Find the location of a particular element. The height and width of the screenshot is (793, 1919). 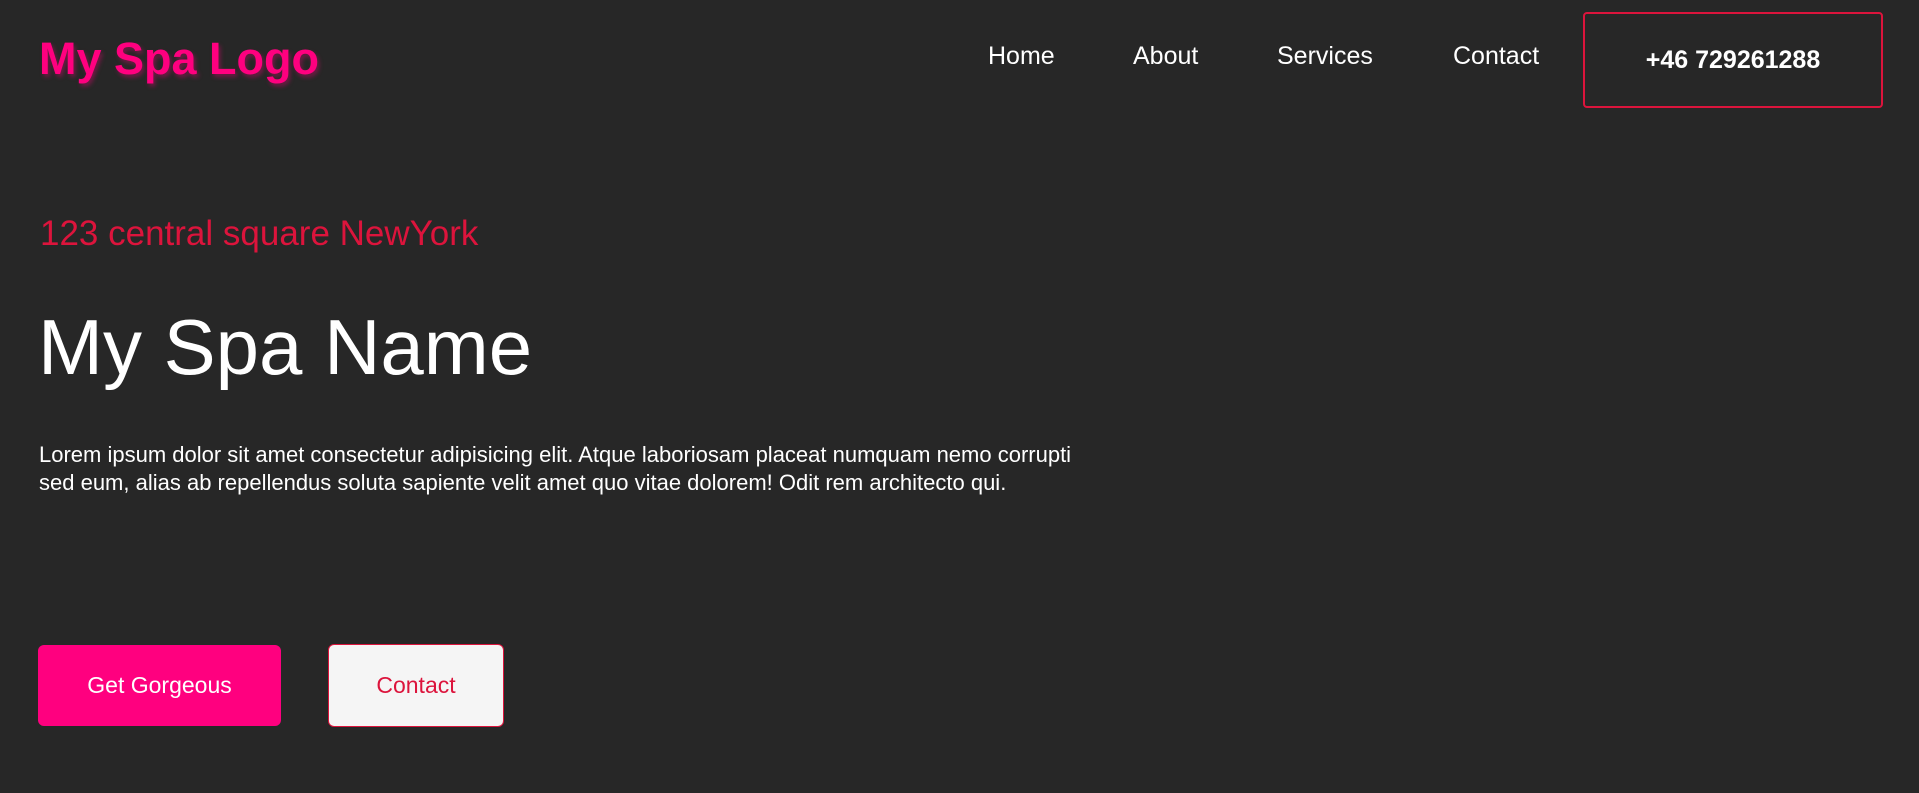

nav-link-contact: Contact is located at coordinates (1496, 56).